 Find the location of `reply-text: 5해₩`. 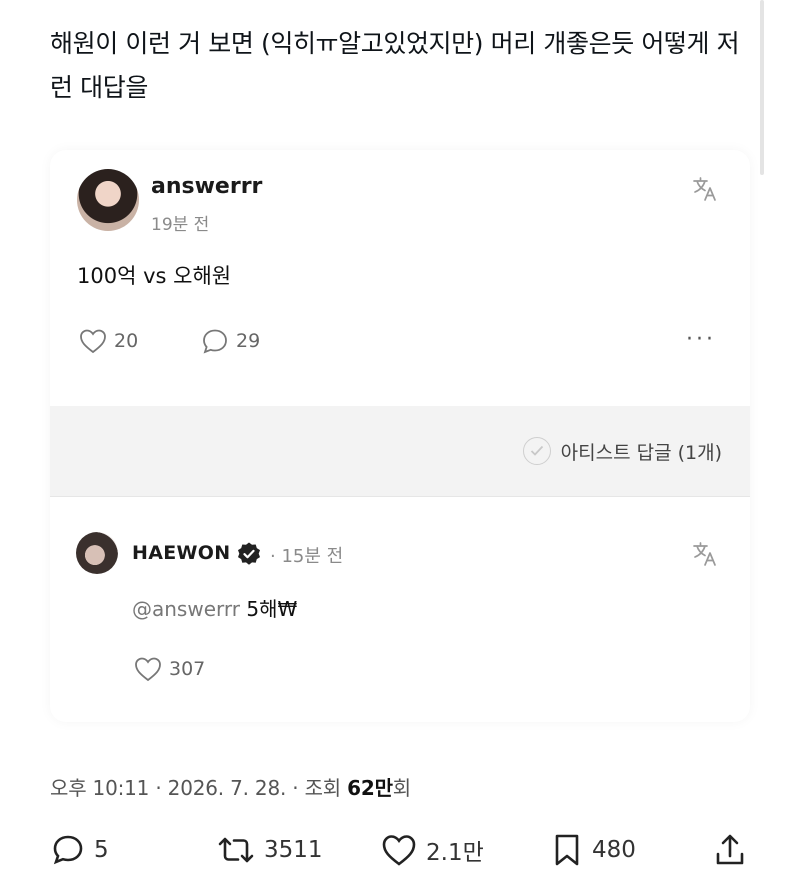

reply-text: 5해₩ is located at coordinates (272, 609).